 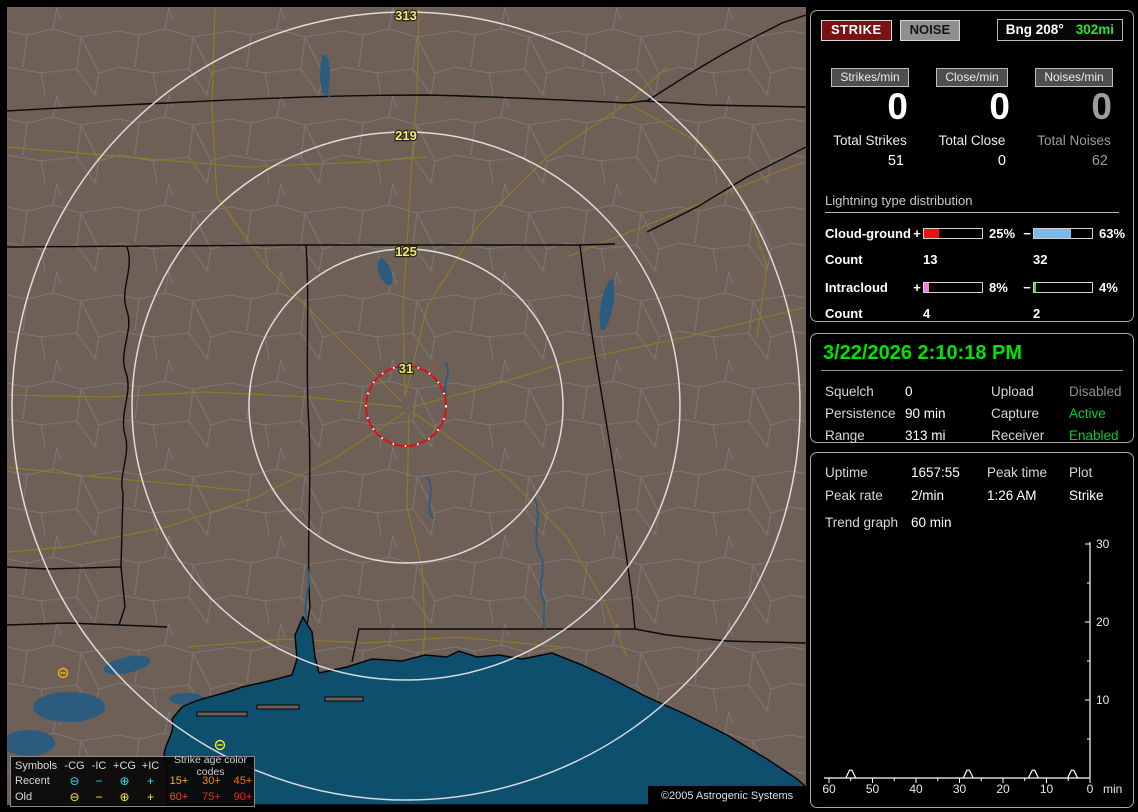 I want to click on range-value: 313 mi, so click(x=925, y=435).